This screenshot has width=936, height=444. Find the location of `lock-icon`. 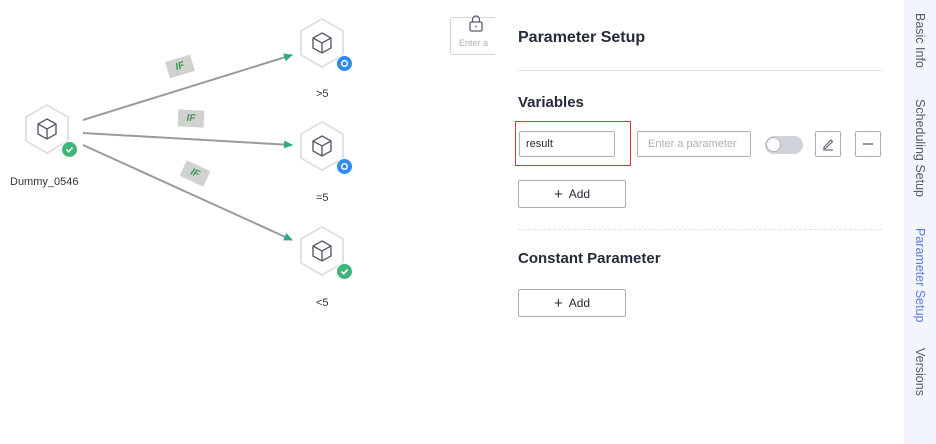

lock-icon is located at coordinates (476, 26).